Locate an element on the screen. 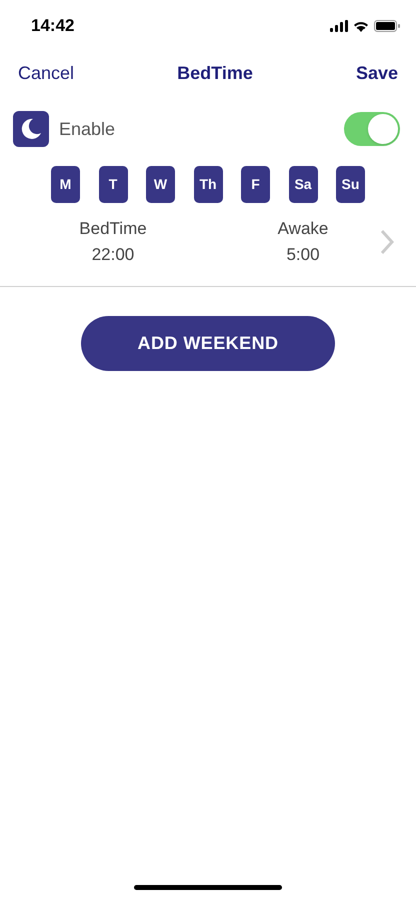 Image resolution: width=416 pixels, height=900 pixels. day-toggle: Sa is located at coordinates (303, 184).